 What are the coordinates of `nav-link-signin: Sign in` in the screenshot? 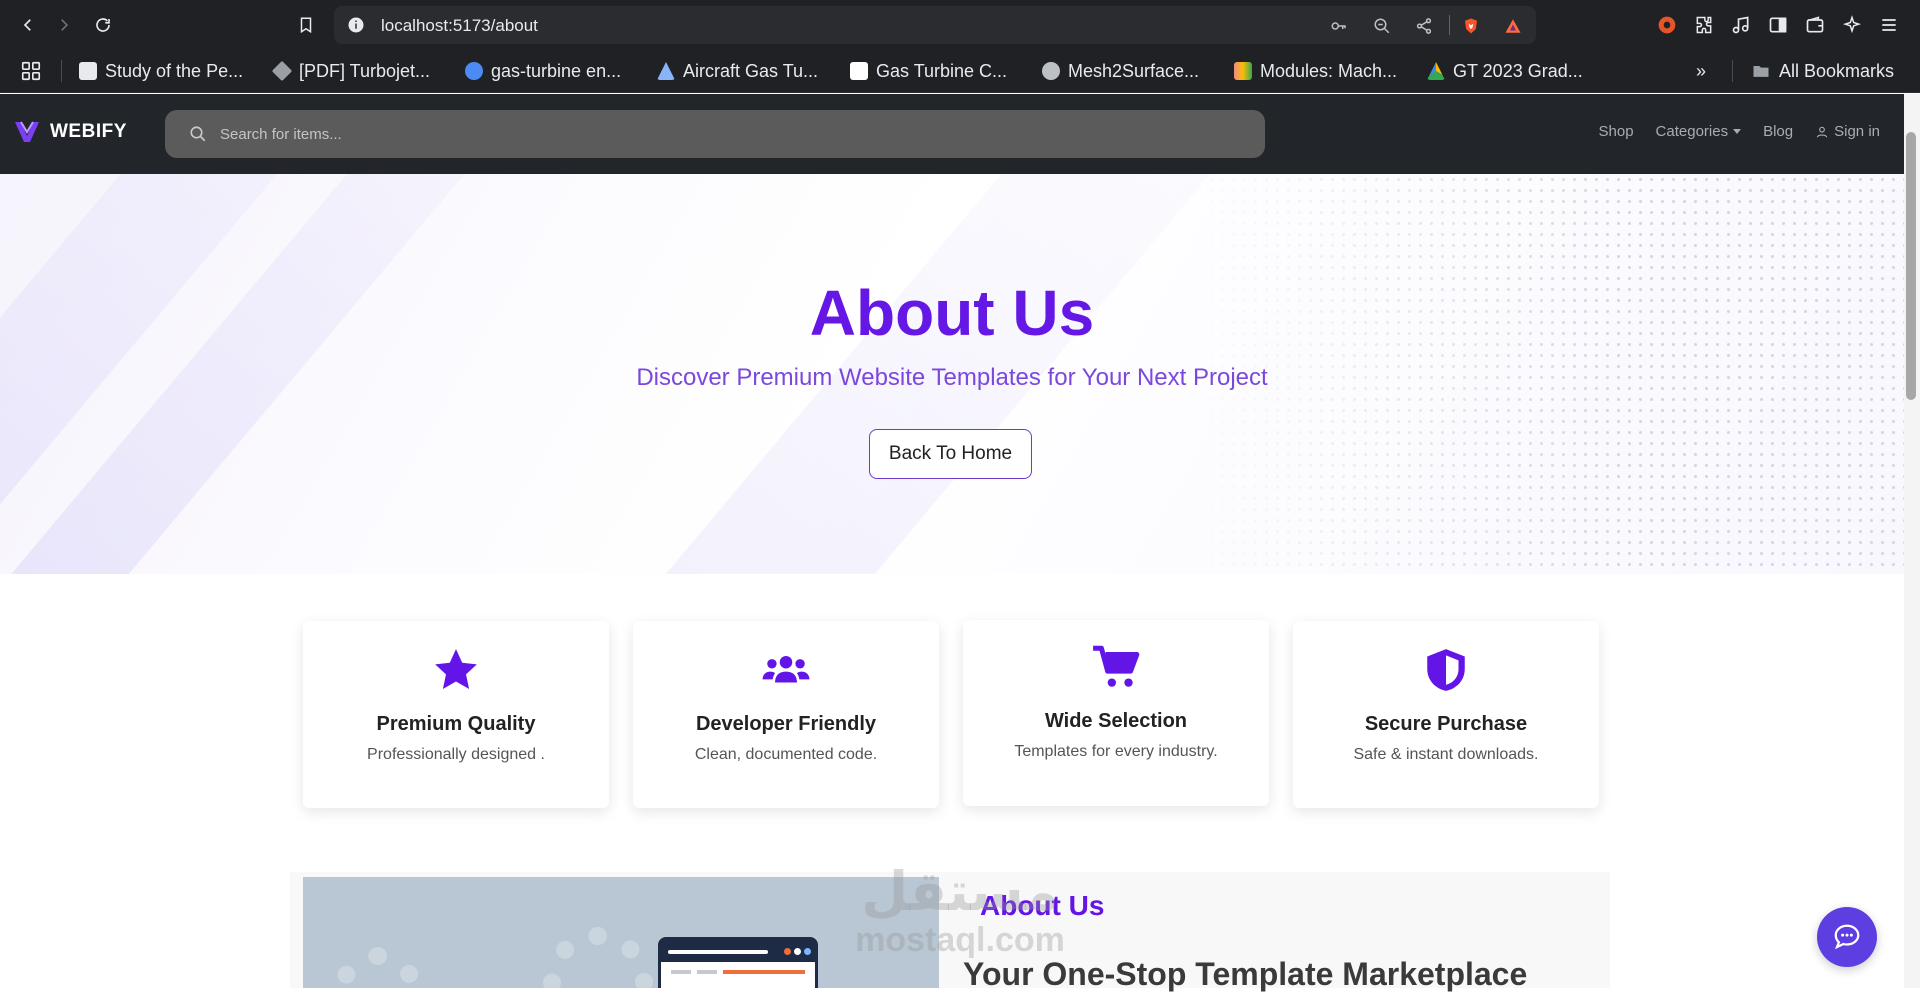 It's located at (1847, 131).